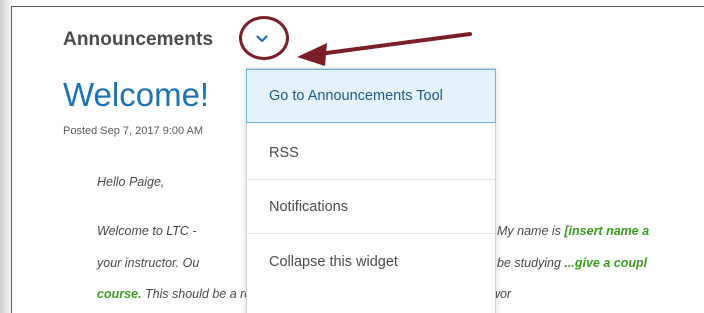 This screenshot has height=313, width=704. Describe the element at coordinates (133, 131) in the screenshot. I see `post-meta: Posted Sep 7, 2017 9:00 AM` at that location.